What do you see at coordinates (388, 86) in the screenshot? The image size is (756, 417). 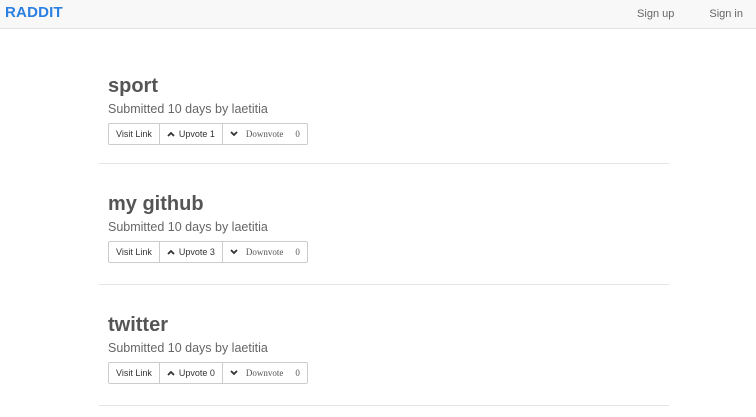 I see `post-title: sport` at bounding box center [388, 86].